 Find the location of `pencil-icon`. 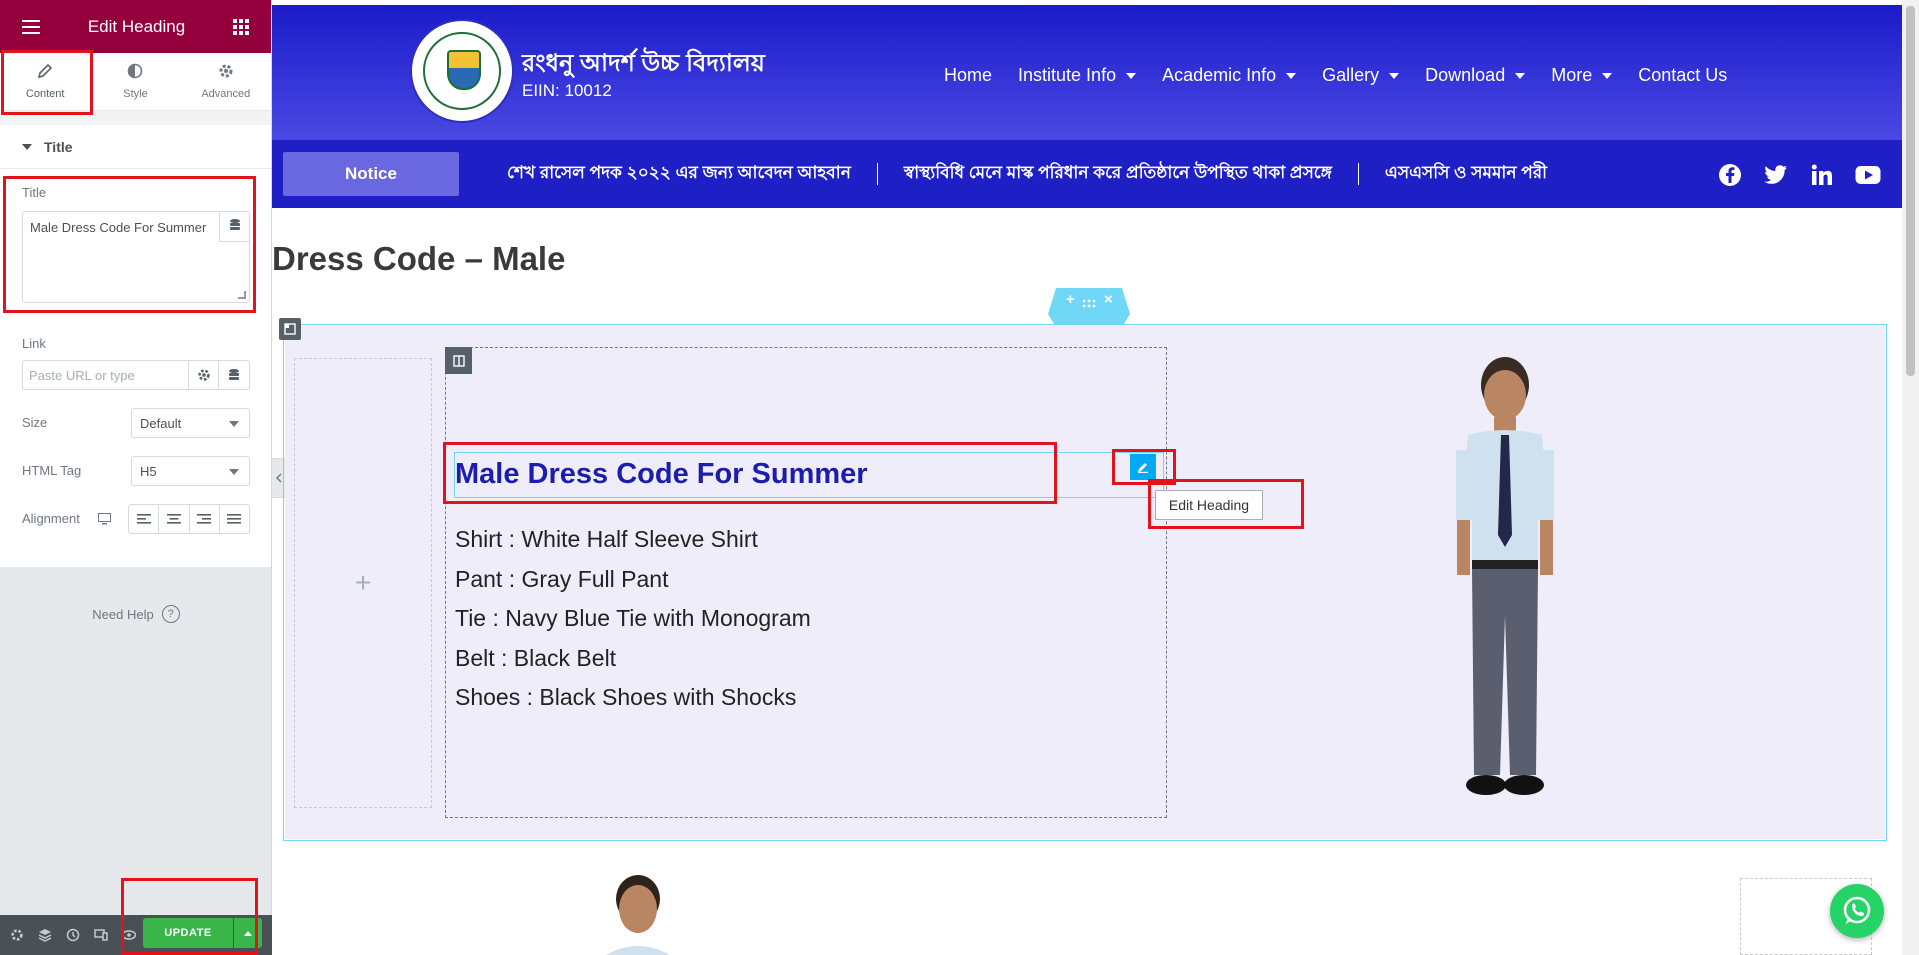

pencil-icon is located at coordinates (45, 72).